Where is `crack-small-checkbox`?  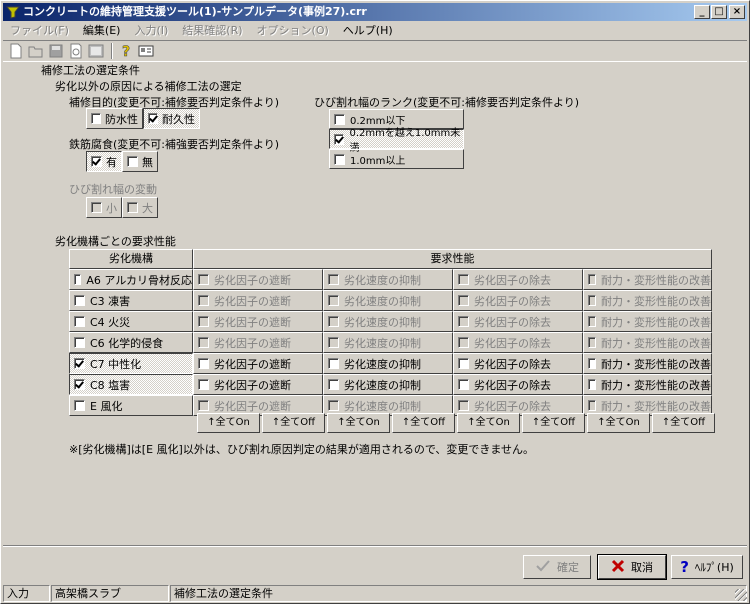 crack-small-checkbox is located at coordinates (96, 207).